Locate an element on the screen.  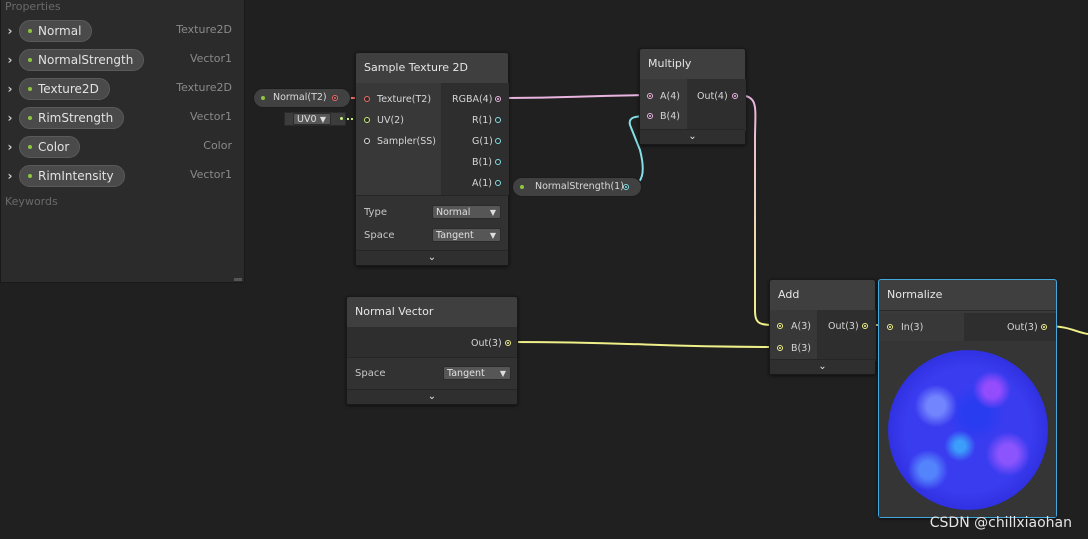
multiply-node: Multiply A(4) B(4) Out(4) ⌄ is located at coordinates (692, 96).